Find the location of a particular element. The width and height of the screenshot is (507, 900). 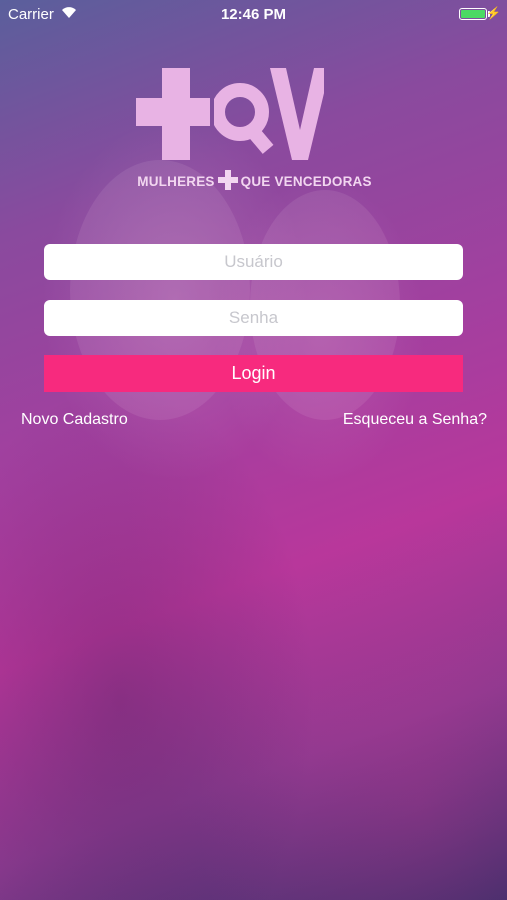

tagline-left: MULHERES is located at coordinates (176, 181).